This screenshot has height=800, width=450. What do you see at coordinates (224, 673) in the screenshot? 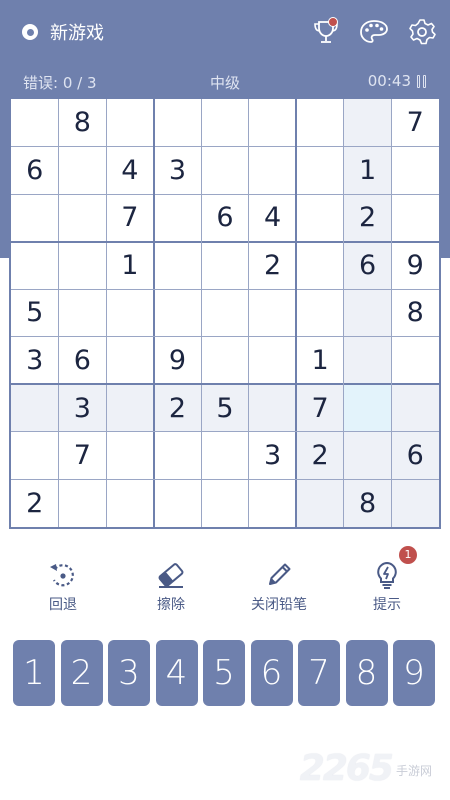
I see `number-key-5: 5` at bounding box center [224, 673].